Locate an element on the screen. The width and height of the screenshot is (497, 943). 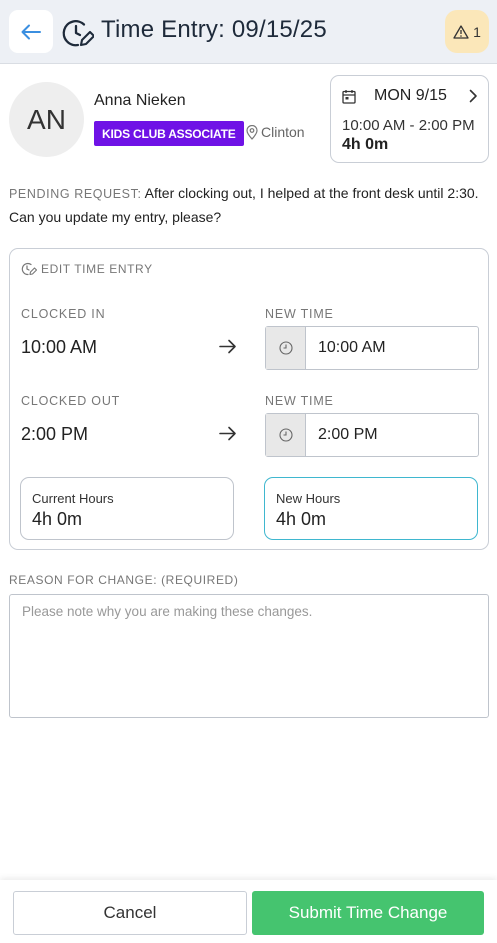
arrow-left-icon is located at coordinates (31, 31).